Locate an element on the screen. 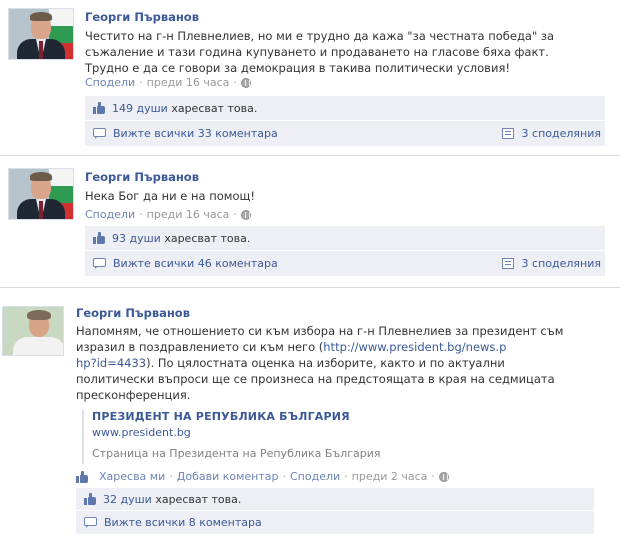  like-button: Харесва ми is located at coordinates (132, 476).